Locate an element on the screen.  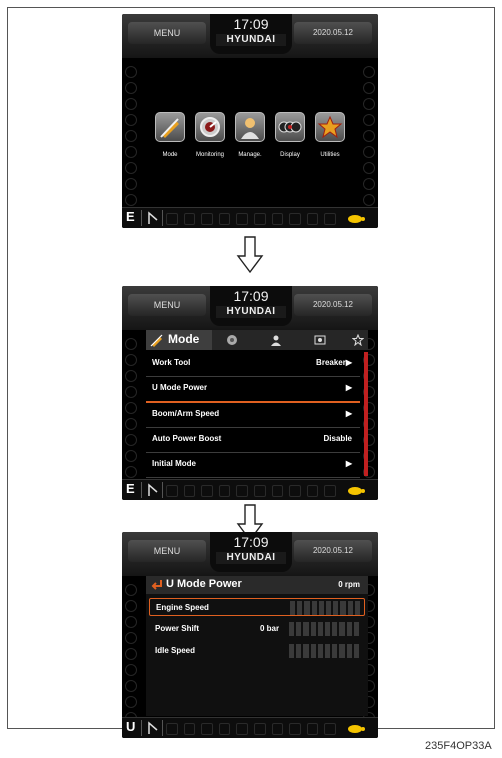
menu-item-label: Manage. is located at coordinates (250, 155).